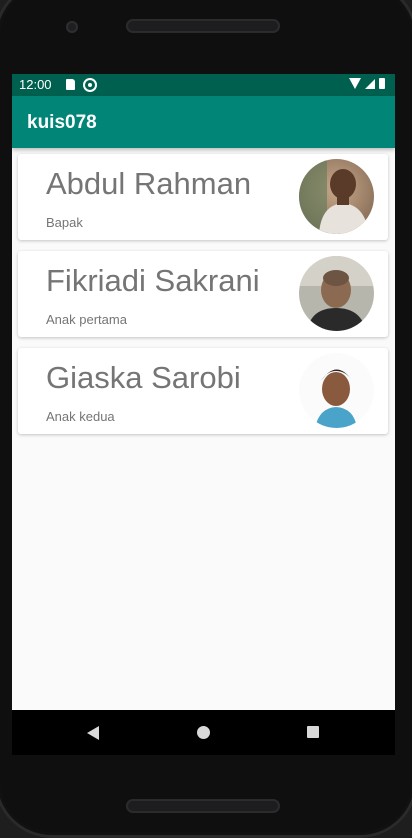  Describe the element at coordinates (70, 84) in the screenshot. I see `sd-card-icon` at that location.